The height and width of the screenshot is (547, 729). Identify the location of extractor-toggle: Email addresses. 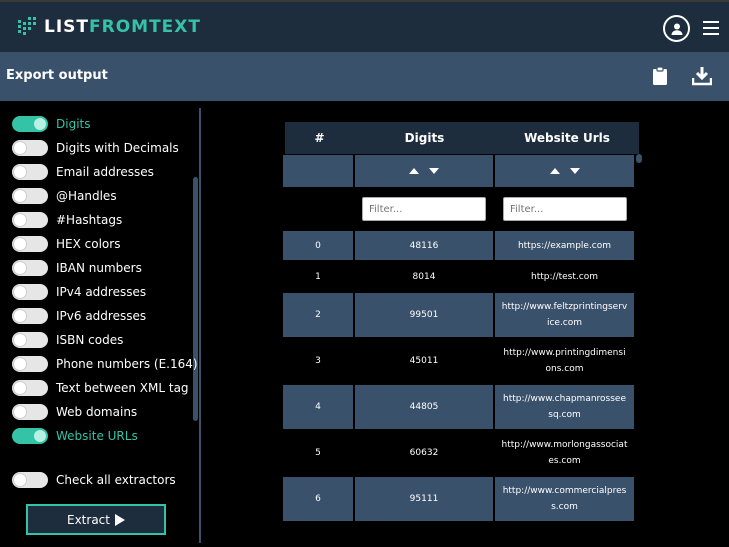
(83, 172).